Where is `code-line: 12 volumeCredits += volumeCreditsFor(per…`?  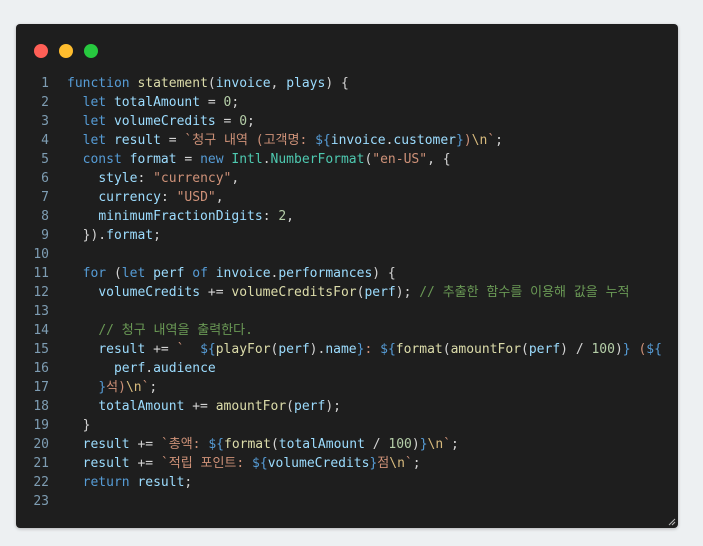
code-line: 12 volumeCredits += volumeCreditsFor(per… is located at coordinates (347, 292).